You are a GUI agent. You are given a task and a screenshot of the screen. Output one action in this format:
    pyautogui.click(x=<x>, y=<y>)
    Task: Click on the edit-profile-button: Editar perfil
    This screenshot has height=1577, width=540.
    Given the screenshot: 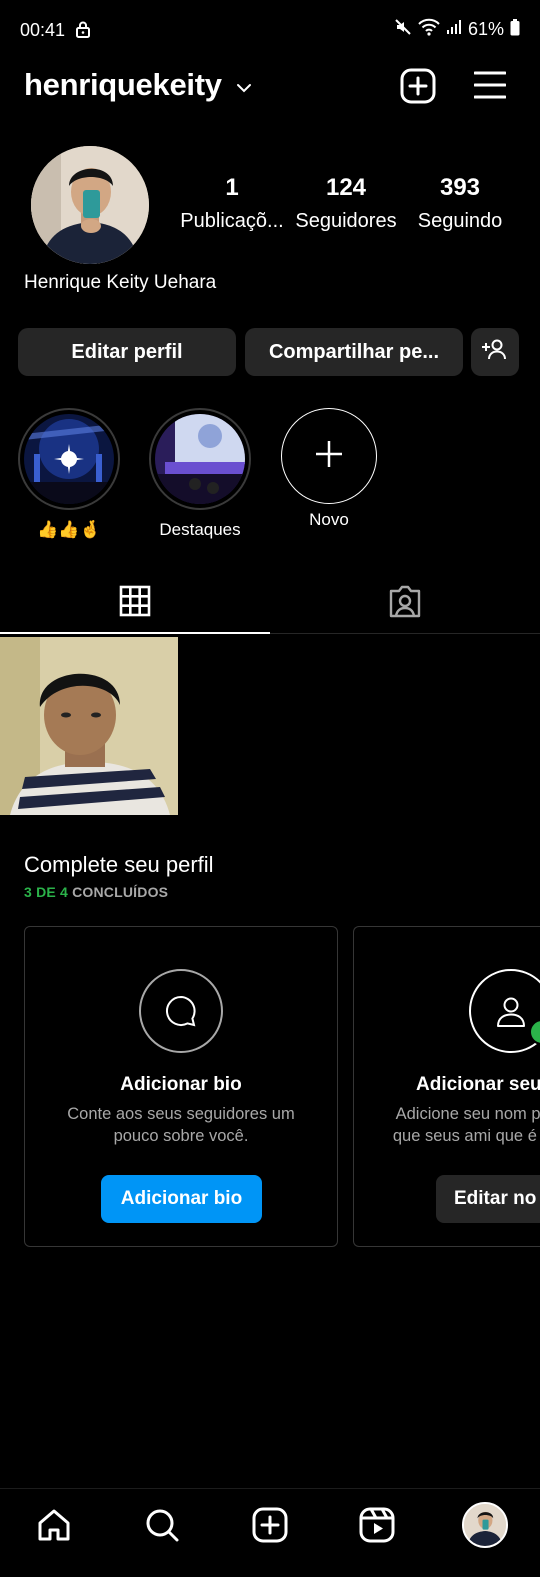 What is the action you would take?
    pyautogui.click(x=127, y=352)
    